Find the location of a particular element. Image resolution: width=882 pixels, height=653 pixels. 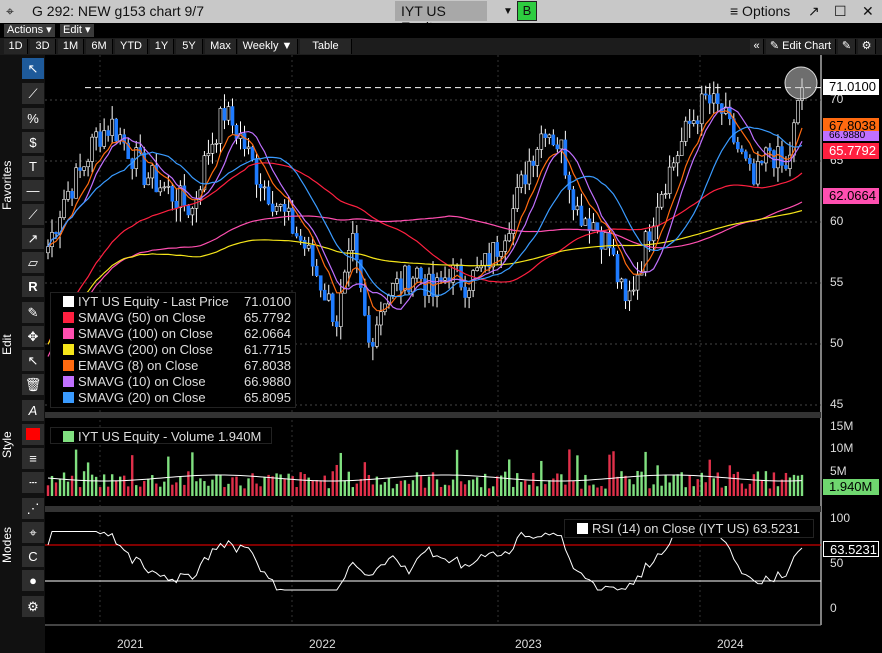

settings-icon: ⚙ is located at coordinates (33, 606).